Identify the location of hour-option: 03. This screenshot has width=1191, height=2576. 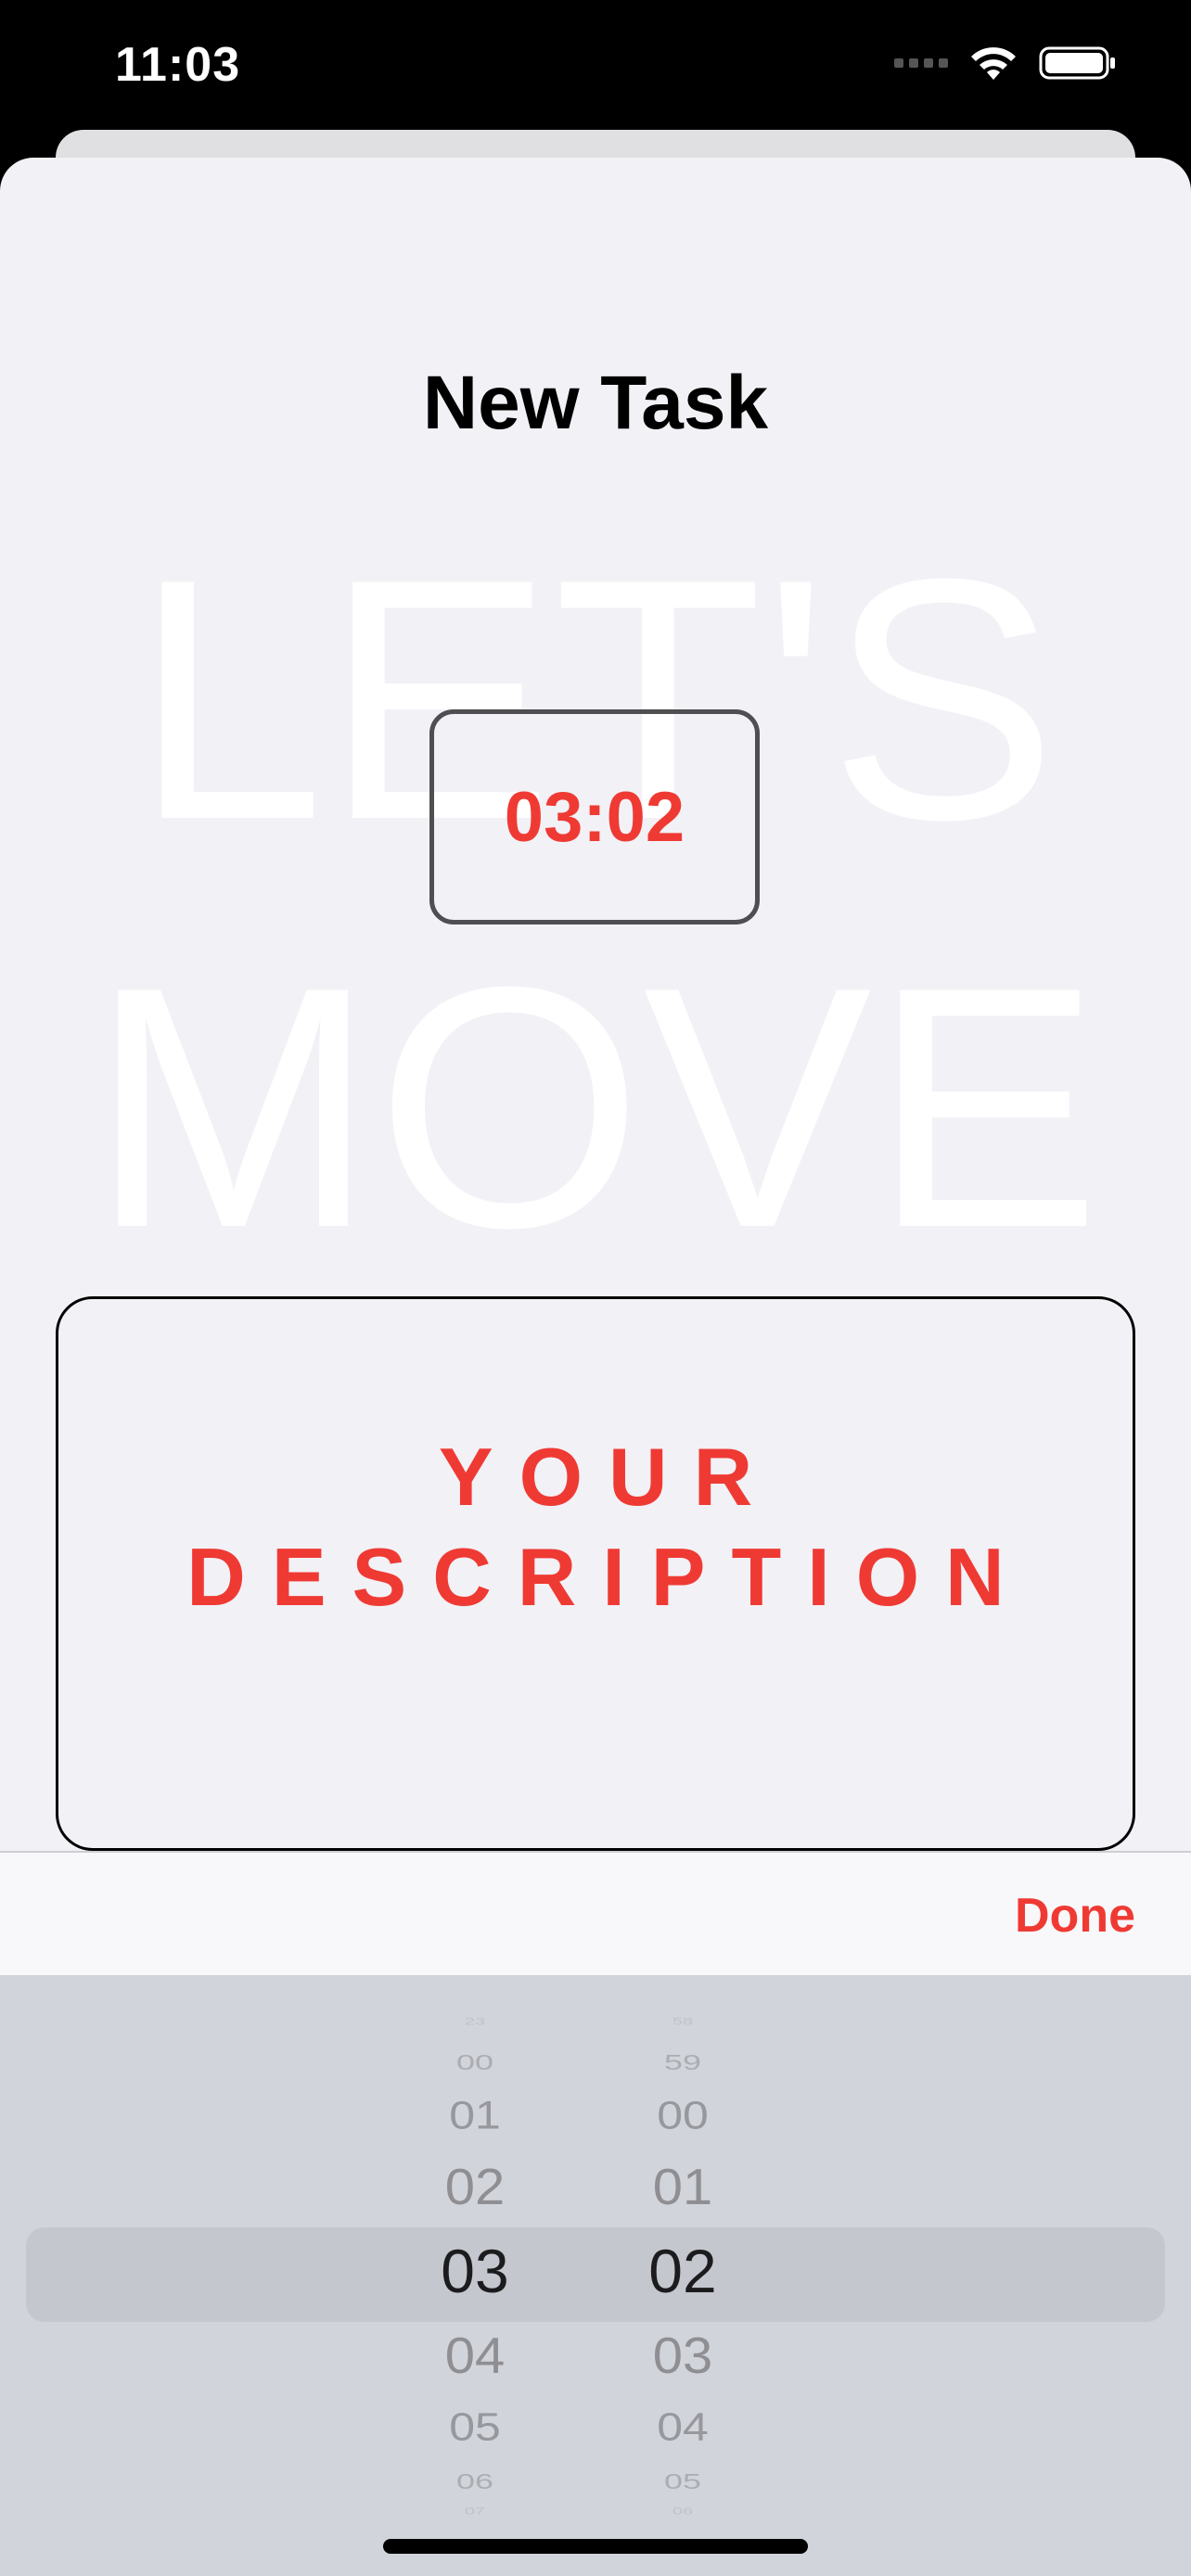
(475, 2271).